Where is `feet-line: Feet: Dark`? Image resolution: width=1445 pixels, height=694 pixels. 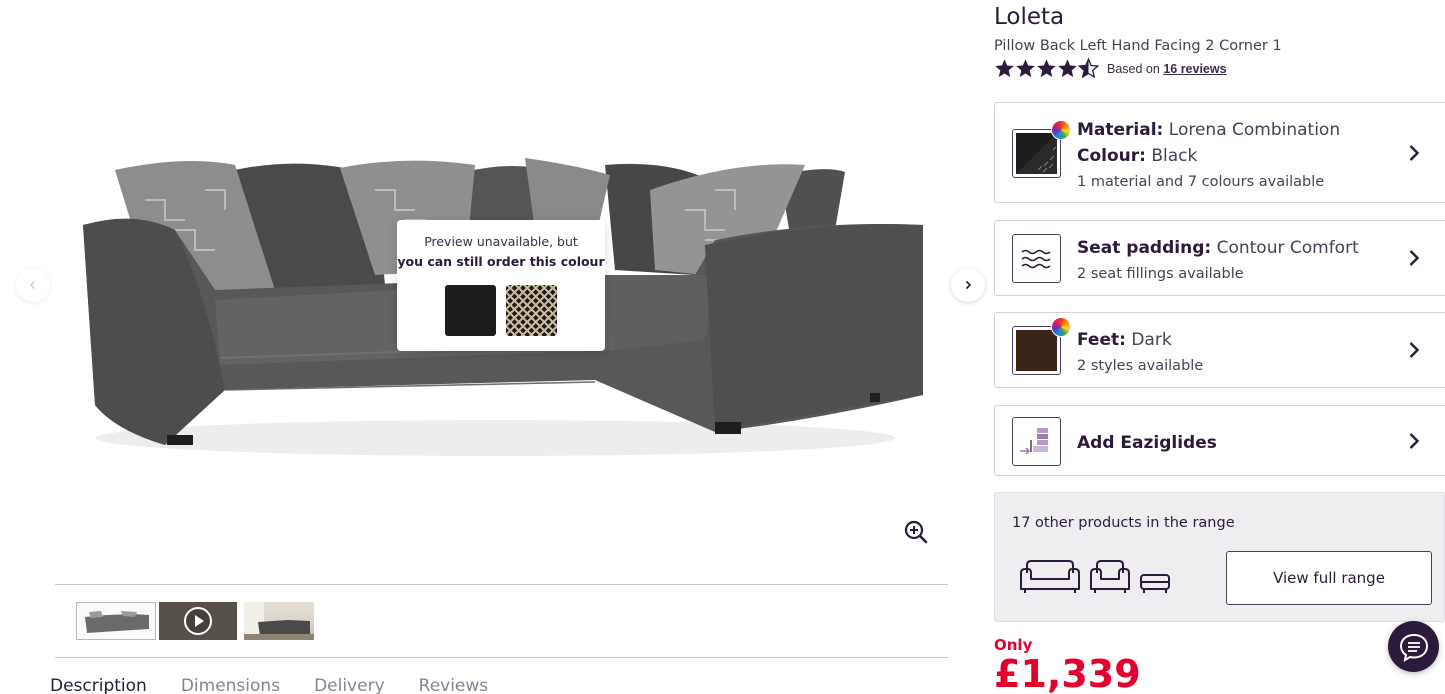 feet-line: Feet: Dark is located at coordinates (1140, 340).